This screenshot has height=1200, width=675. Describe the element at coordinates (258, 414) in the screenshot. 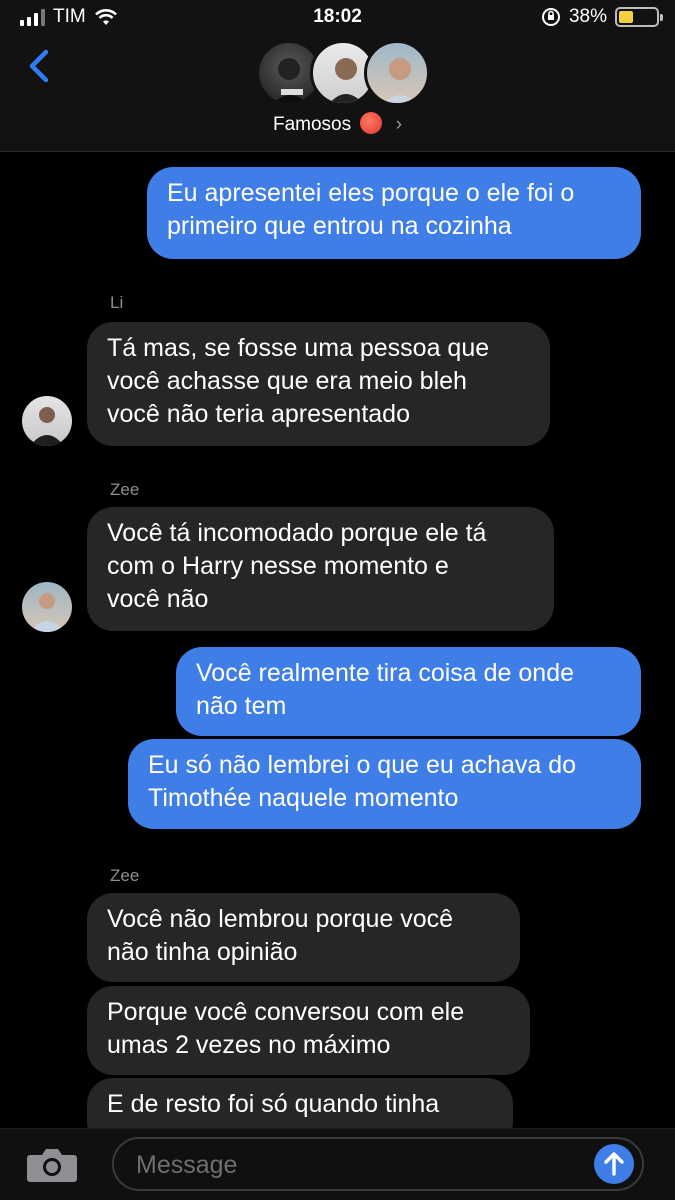

I see `message-line: você não teria apresentado` at that location.